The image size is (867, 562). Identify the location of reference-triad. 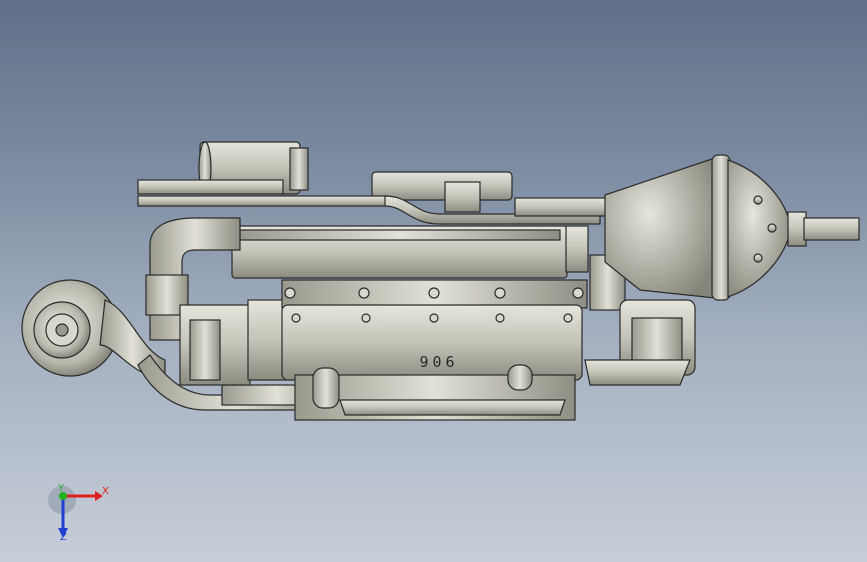
(75, 512).